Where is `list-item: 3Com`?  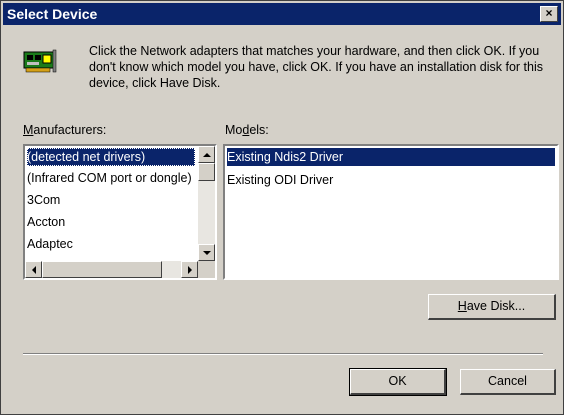
list-item: 3Com is located at coordinates (111, 200).